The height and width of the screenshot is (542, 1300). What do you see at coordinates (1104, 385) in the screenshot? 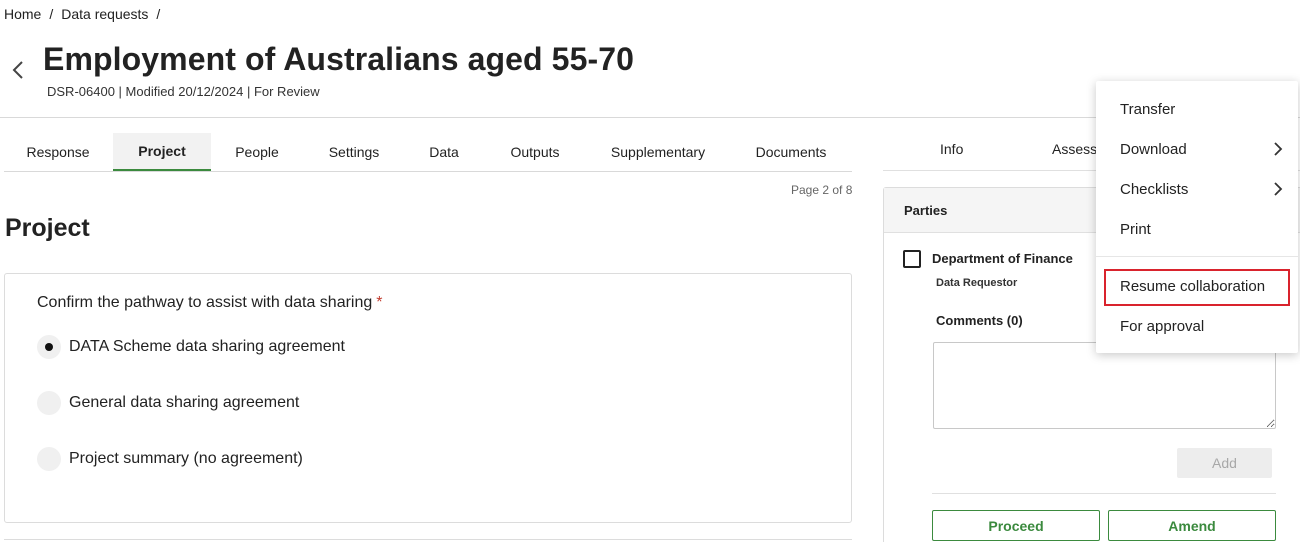
I see `comment-input` at bounding box center [1104, 385].